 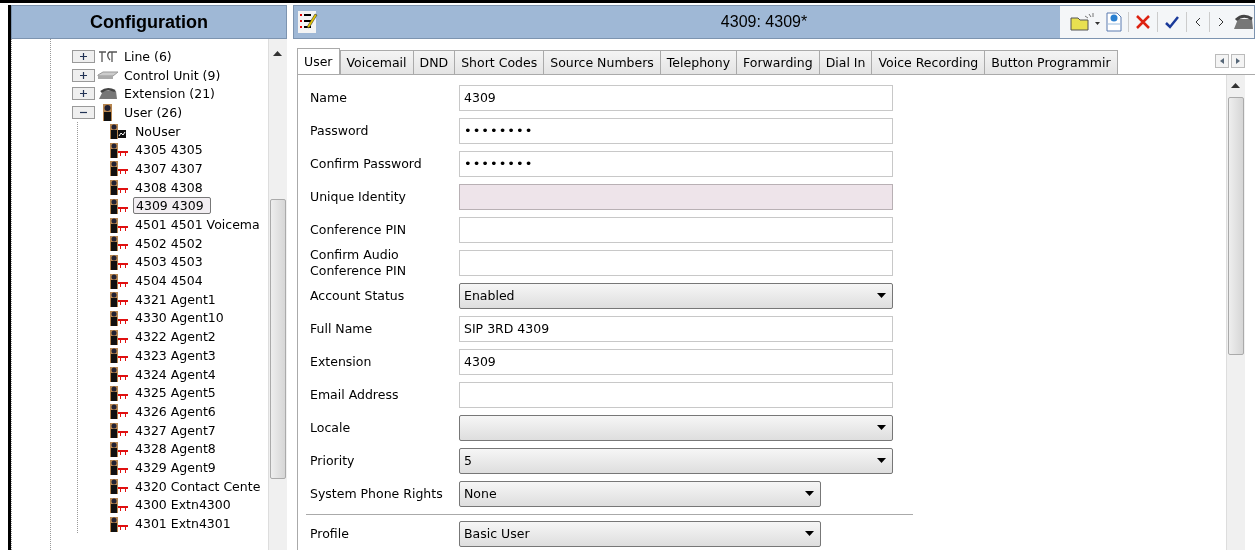 What do you see at coordinates (169, 150) in the screenshot?
I see `tree-item: 4305 4305` at bounding box center [169, 150].